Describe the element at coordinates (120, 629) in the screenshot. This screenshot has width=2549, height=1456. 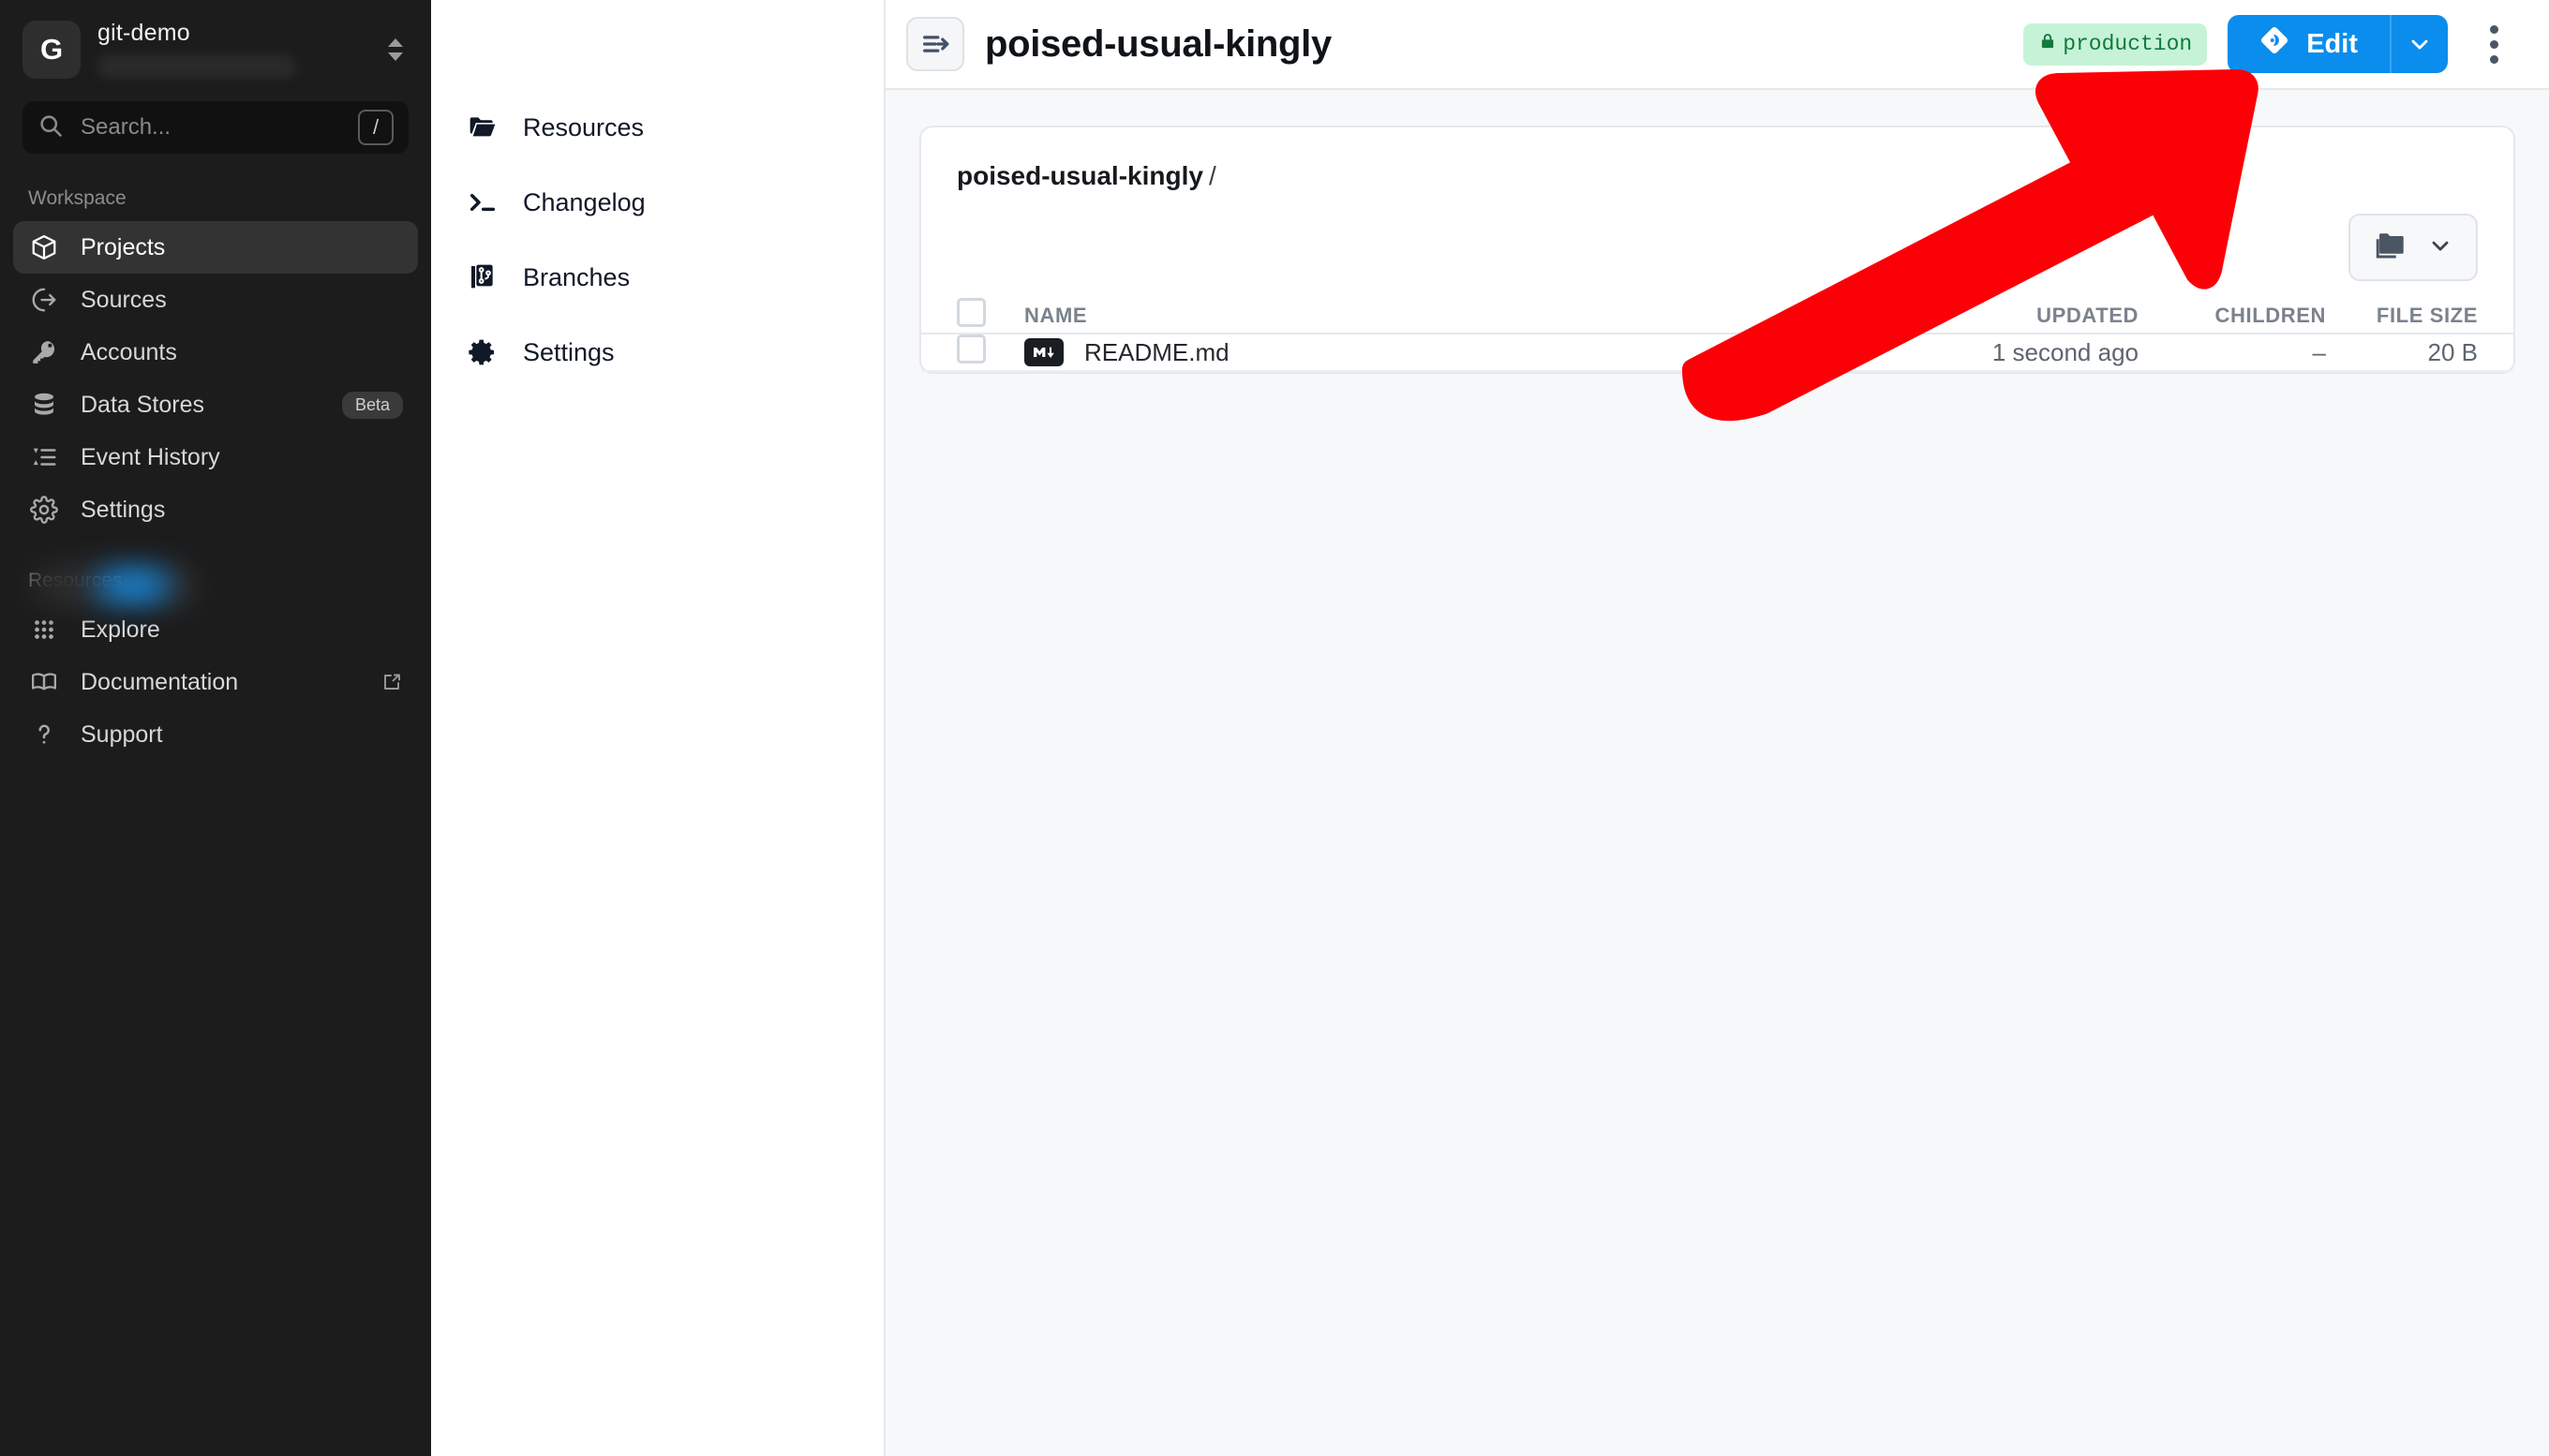
I see `sidebar-item-label: Explore` at that location.